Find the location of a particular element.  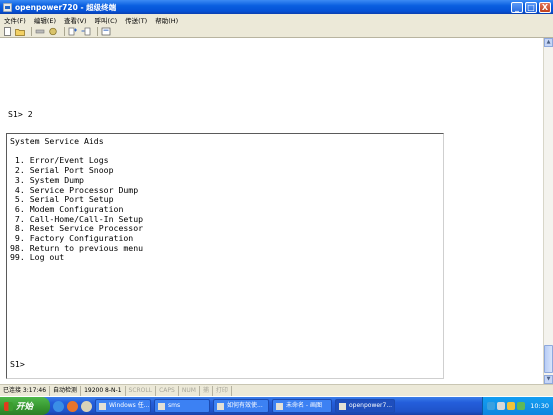

receive-file-icon is located at coordinates (86, 31).